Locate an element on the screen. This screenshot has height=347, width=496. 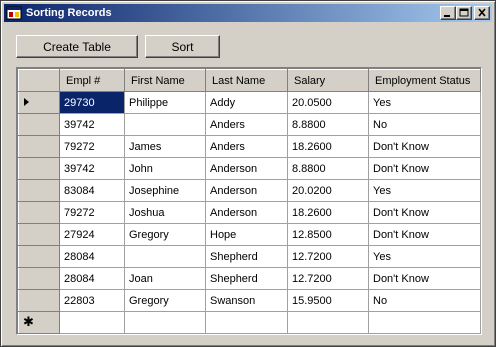
table-row: 39742 Anders 8.8800 No is located at coordinates (249, 124).